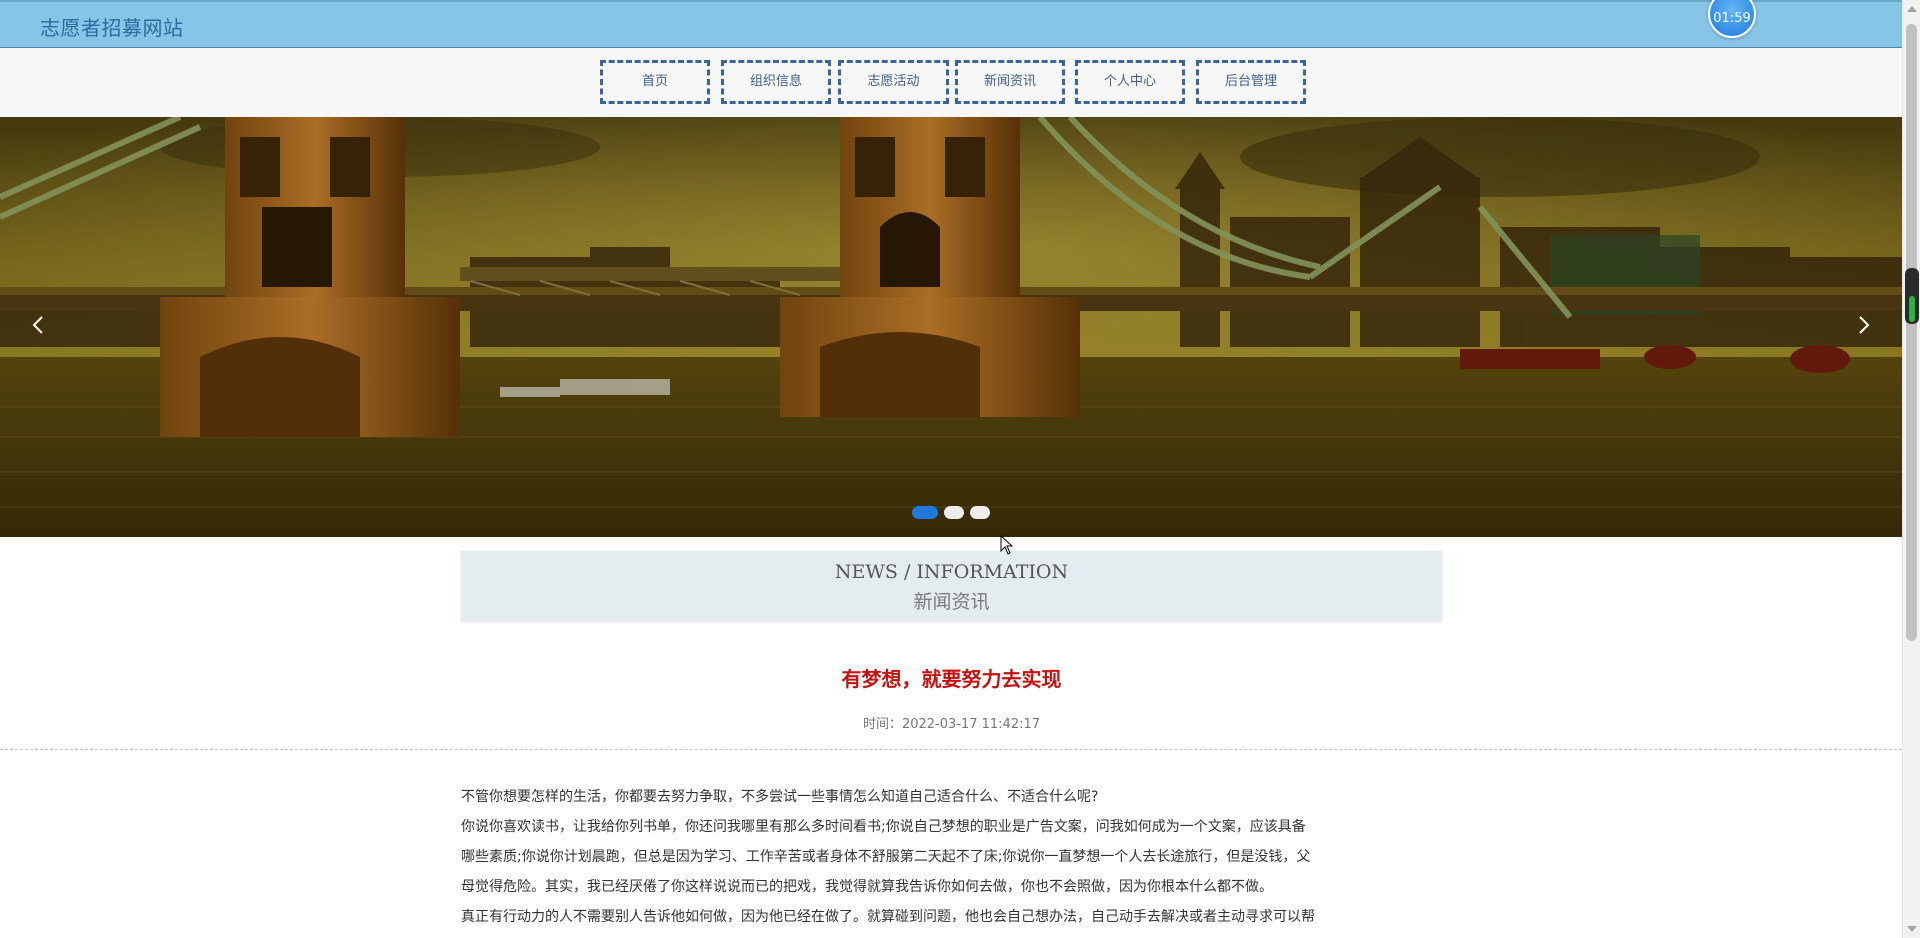 The image size is (1920, 938). I want to click on timer-badge: 01:59, so click(1732, 19).